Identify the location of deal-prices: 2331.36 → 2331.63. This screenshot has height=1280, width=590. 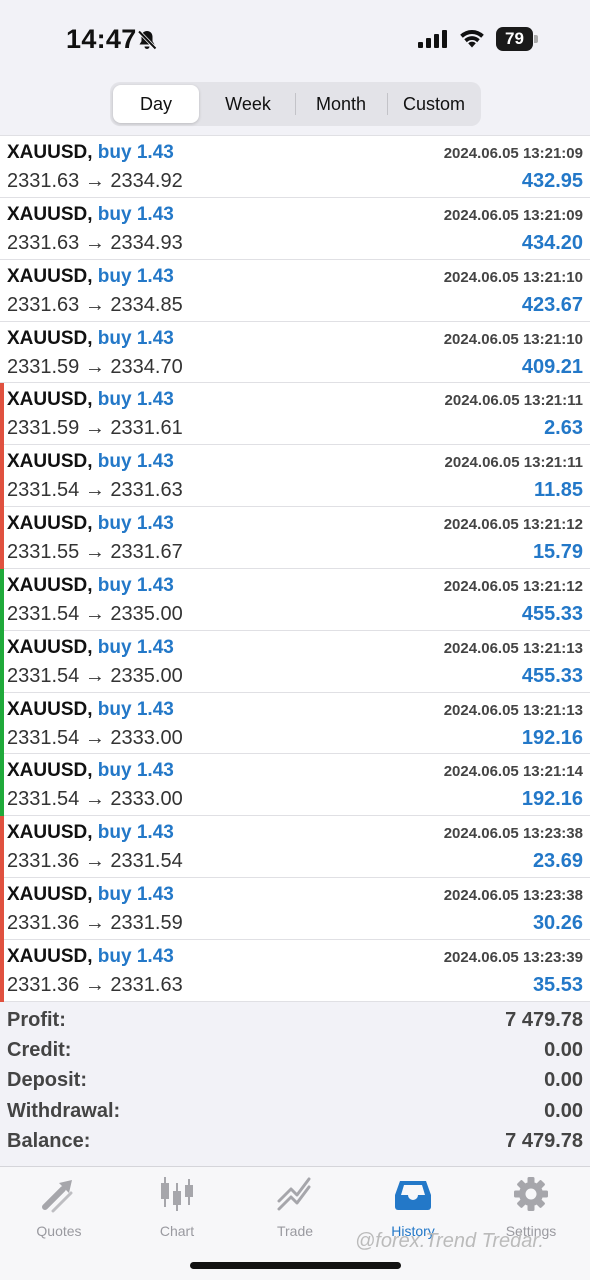
(95, 984).